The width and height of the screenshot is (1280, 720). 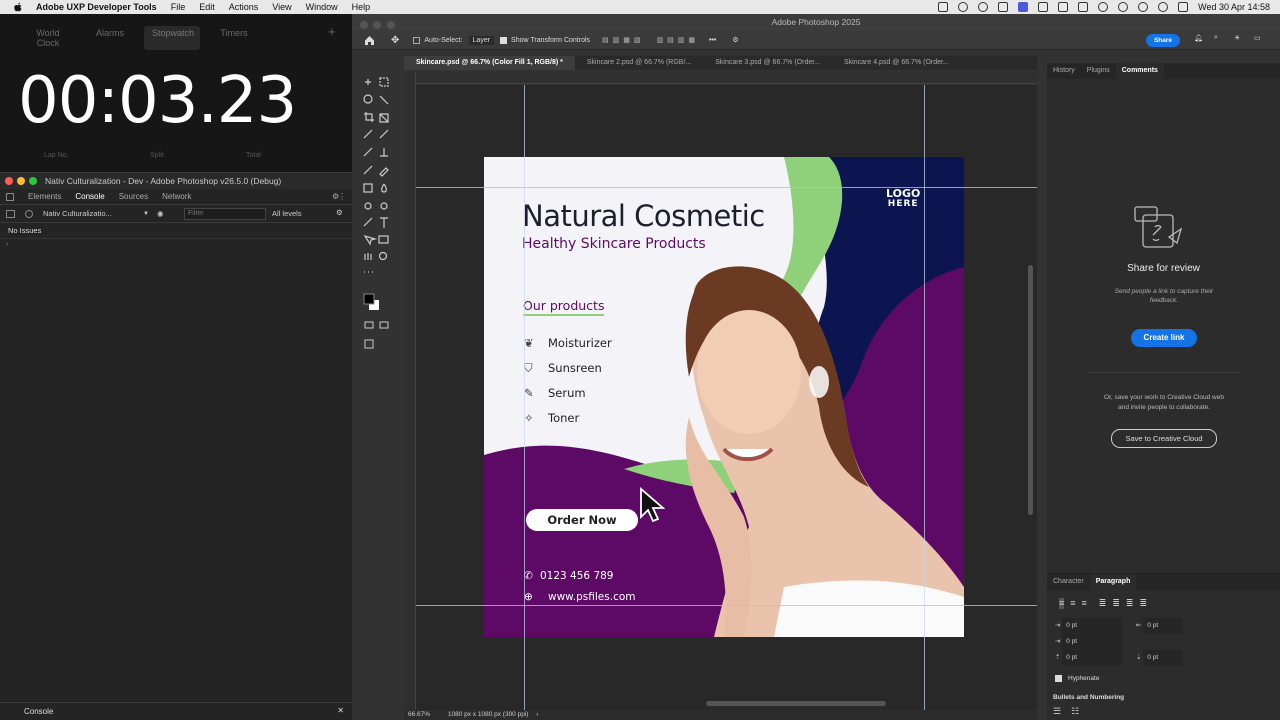 What do you see at coordinates (176, 244) in the screenshot?
I see `console-prompt: ›` at bounding box center [176, 244].